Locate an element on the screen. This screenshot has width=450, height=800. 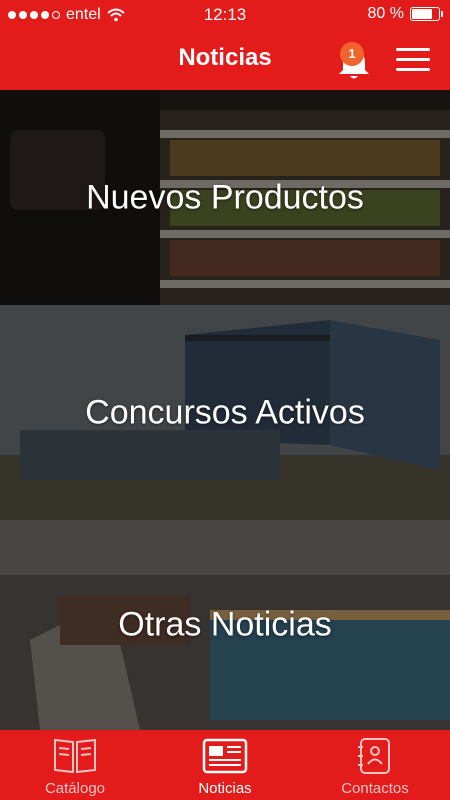
hamburger-menu-icon is located at coordinates (413, 60).